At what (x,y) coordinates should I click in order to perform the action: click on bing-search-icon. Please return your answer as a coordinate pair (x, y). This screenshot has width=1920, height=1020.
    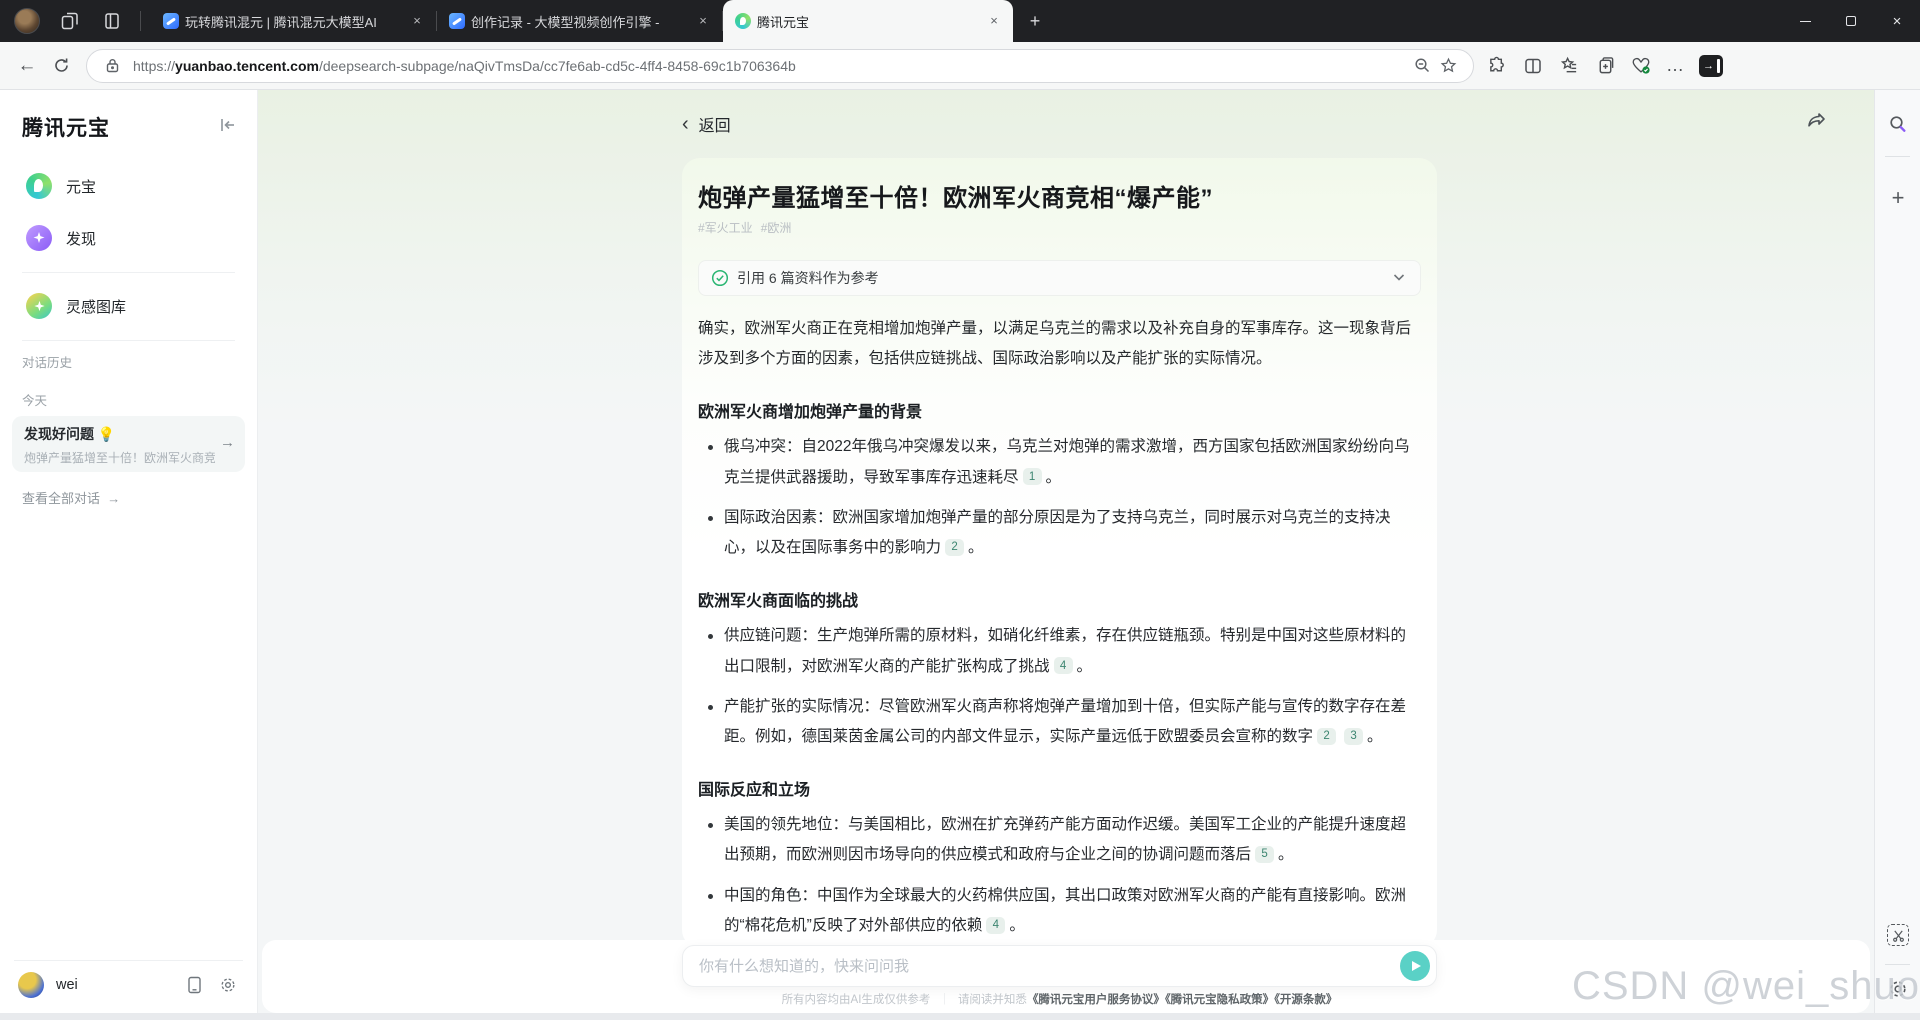
    Looking at the image, I should click on (1898, 124).